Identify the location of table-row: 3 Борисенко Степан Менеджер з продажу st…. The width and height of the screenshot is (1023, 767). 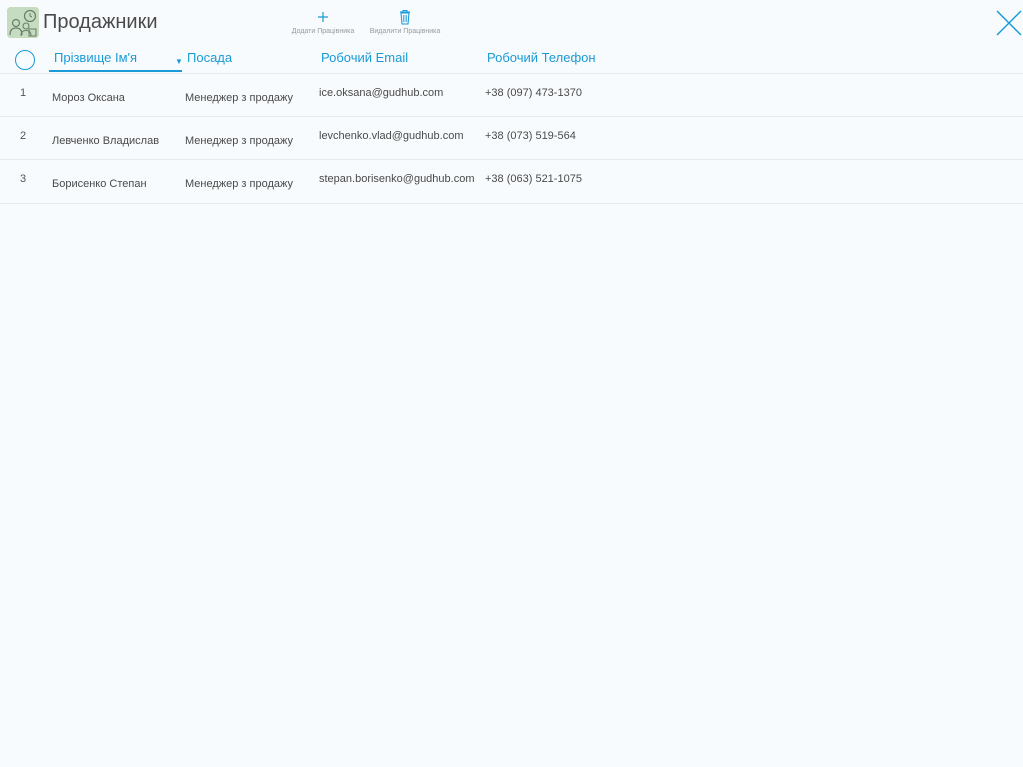
(511, 182).